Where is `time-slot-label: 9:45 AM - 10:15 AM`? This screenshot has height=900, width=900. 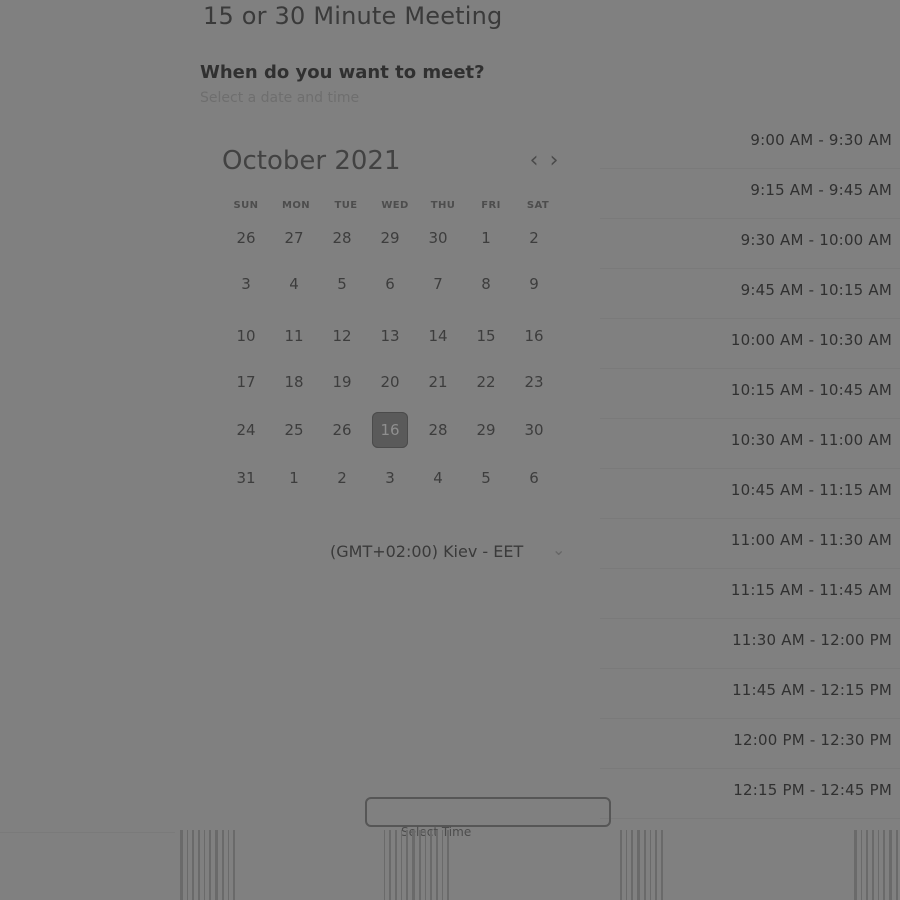
time-slot-label: 9:45 AM - 10:15 AM is located at coordinates (816, 290).